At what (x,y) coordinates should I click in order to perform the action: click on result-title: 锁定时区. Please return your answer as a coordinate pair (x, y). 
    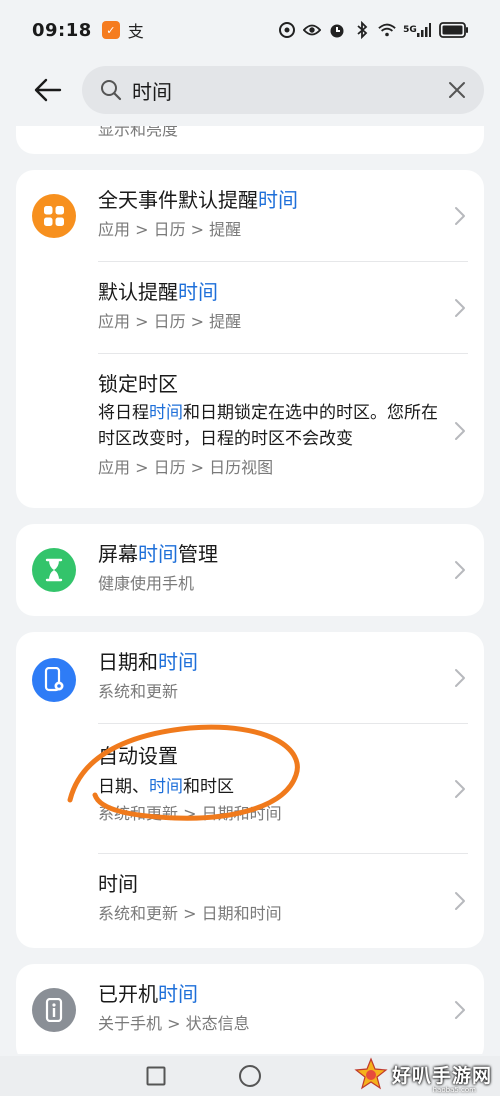
    Looking at the image, I should click on (138, 384).